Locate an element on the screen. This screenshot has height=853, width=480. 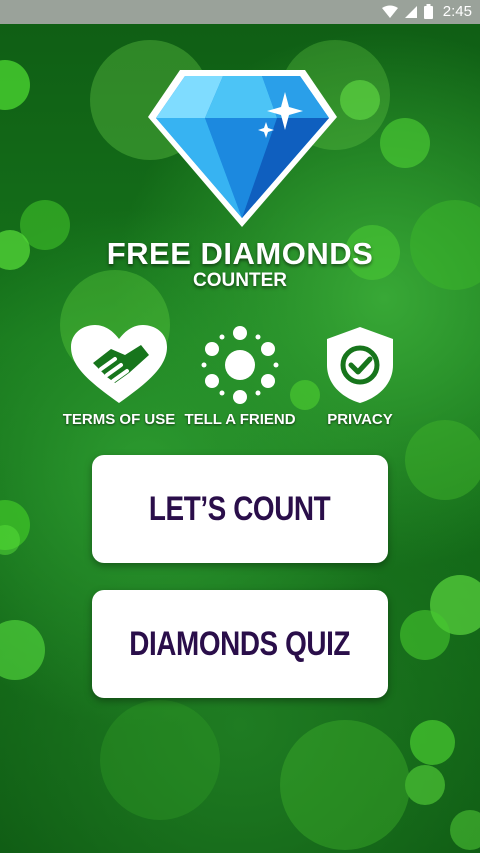
privacy-label: PRIVACY is located at coordinates (360, 419).